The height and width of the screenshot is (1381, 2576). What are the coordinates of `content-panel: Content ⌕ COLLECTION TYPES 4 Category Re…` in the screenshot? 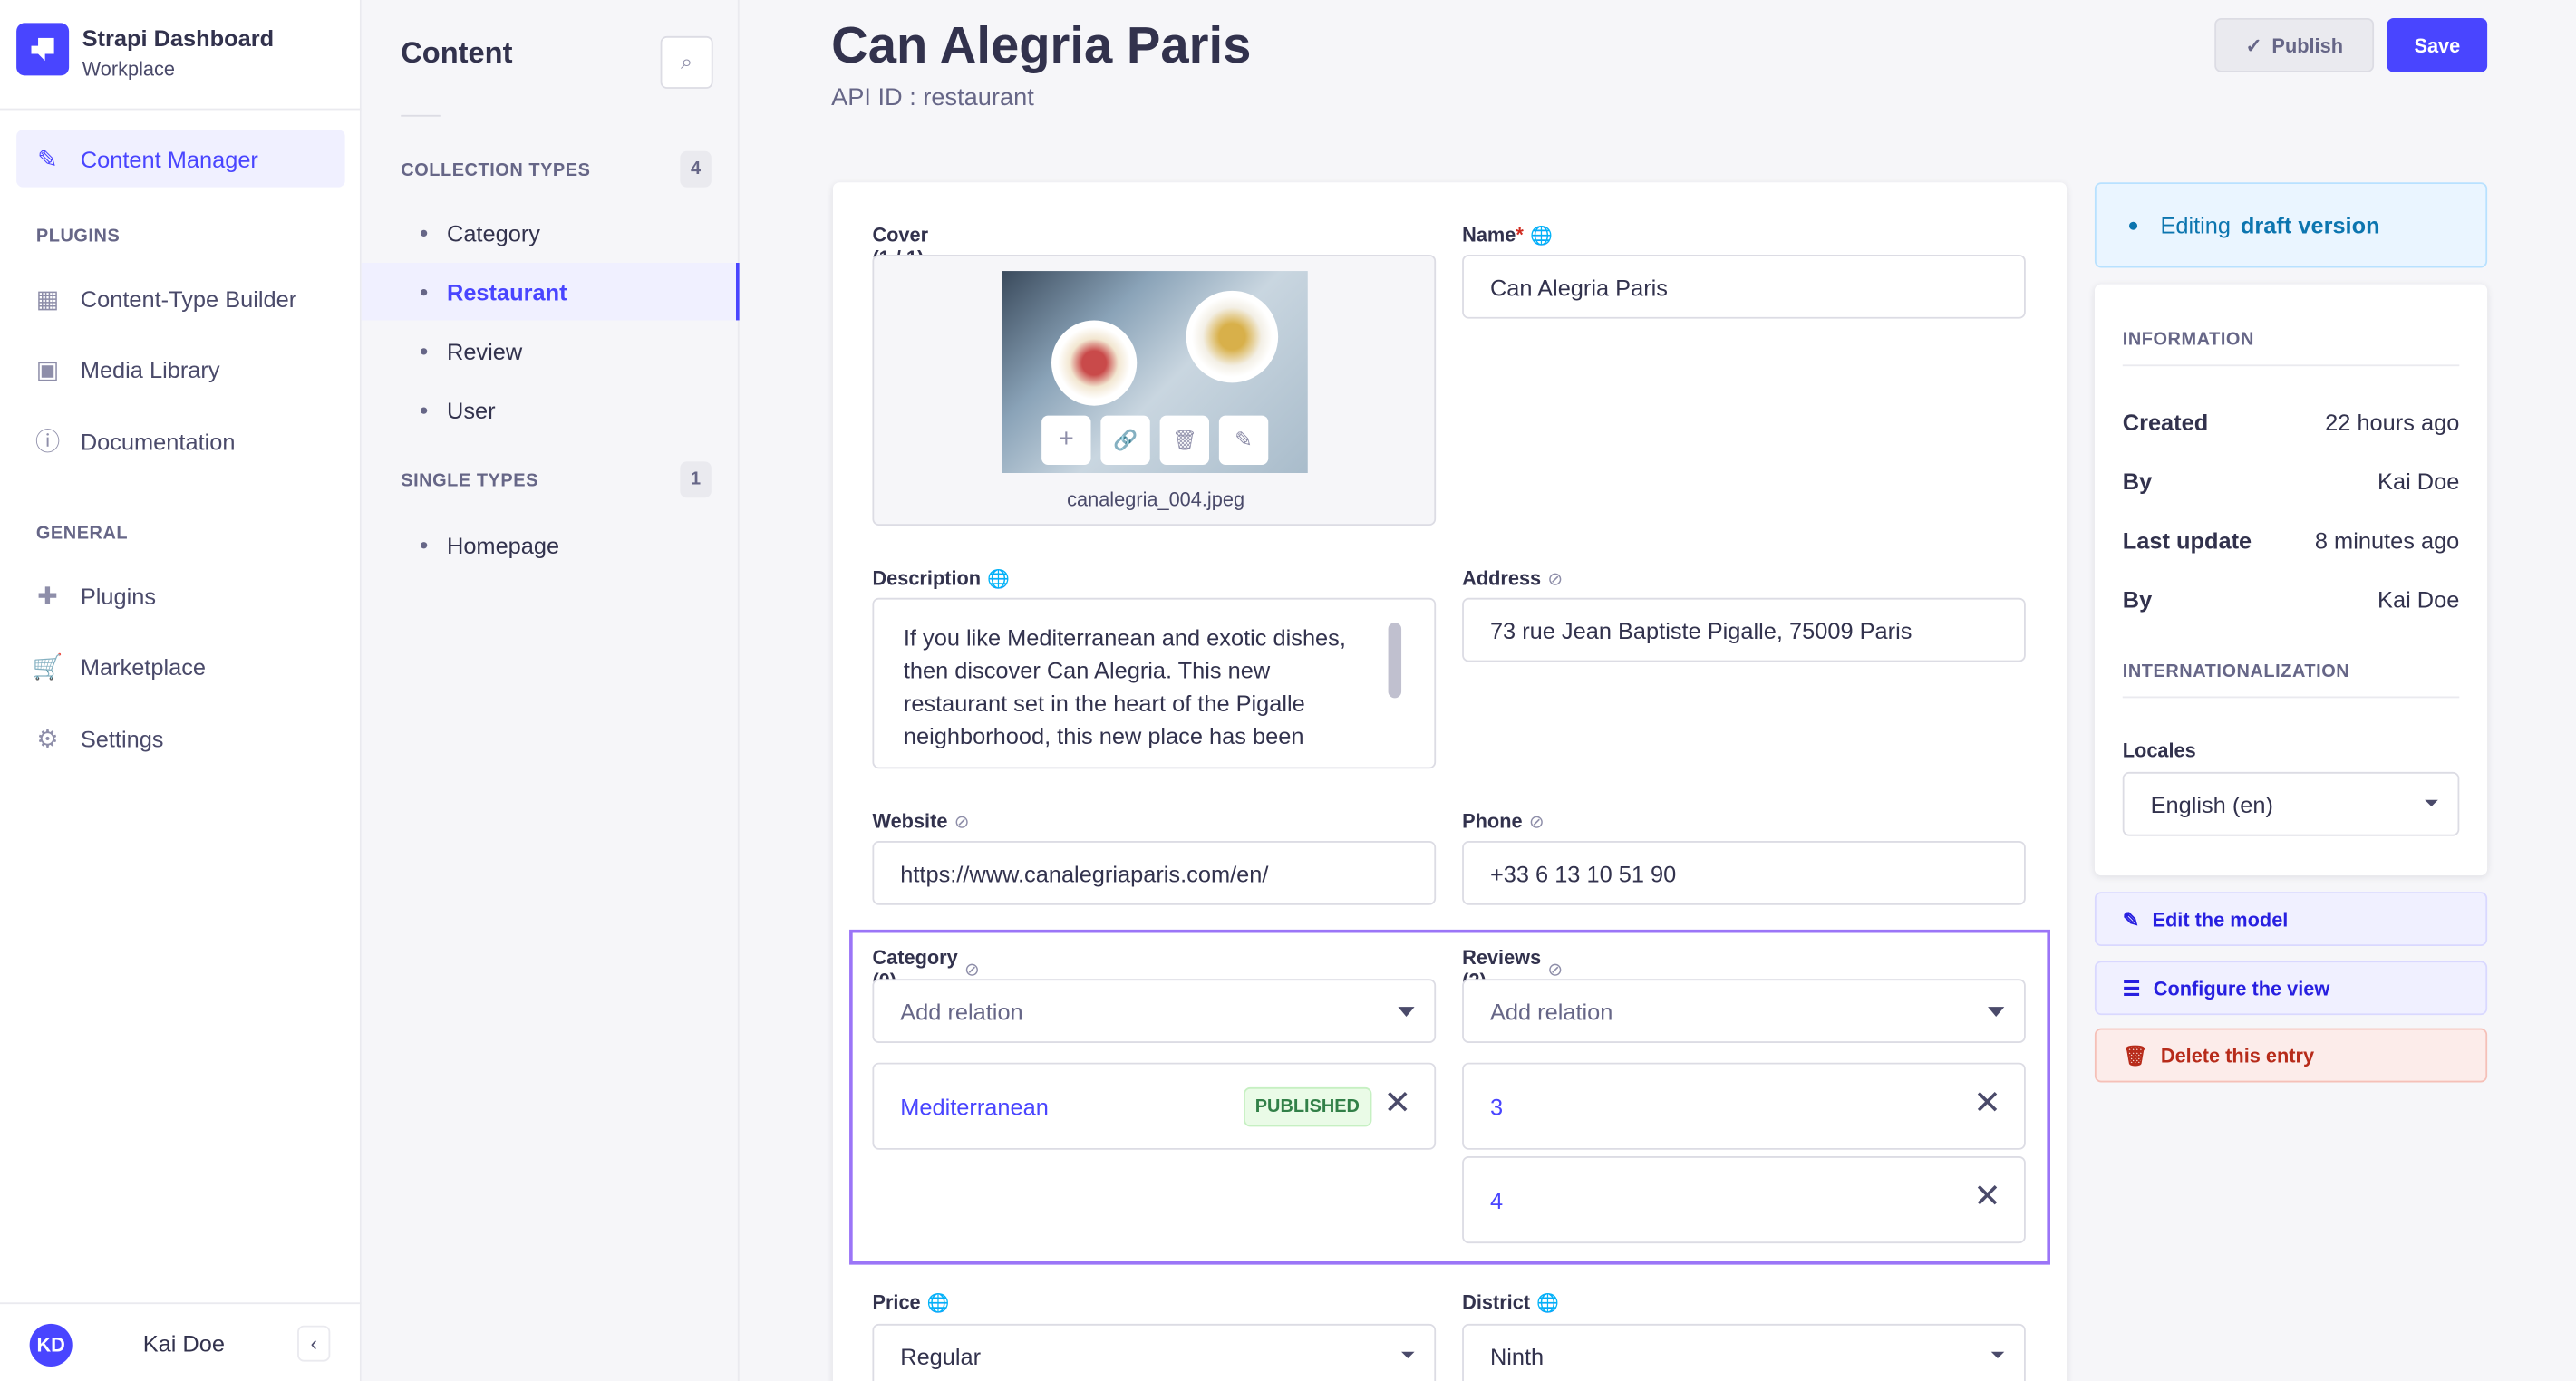 It's located at (550, 690).